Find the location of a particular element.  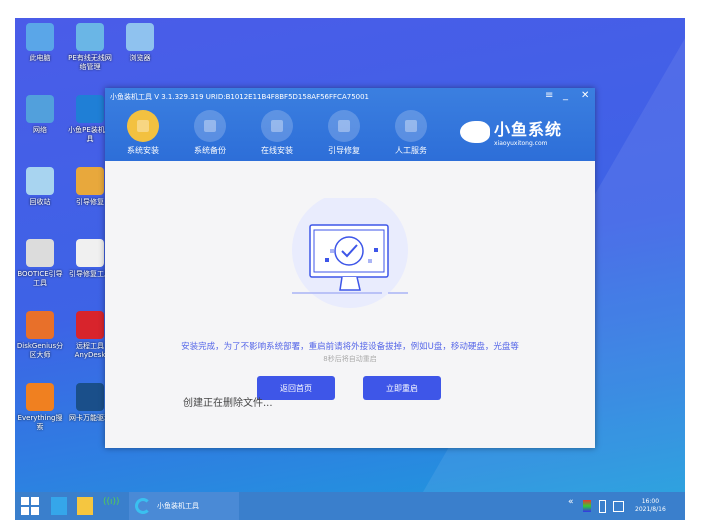

clock: 16:00 2021/8/16 is located at coordinates (650, 507).